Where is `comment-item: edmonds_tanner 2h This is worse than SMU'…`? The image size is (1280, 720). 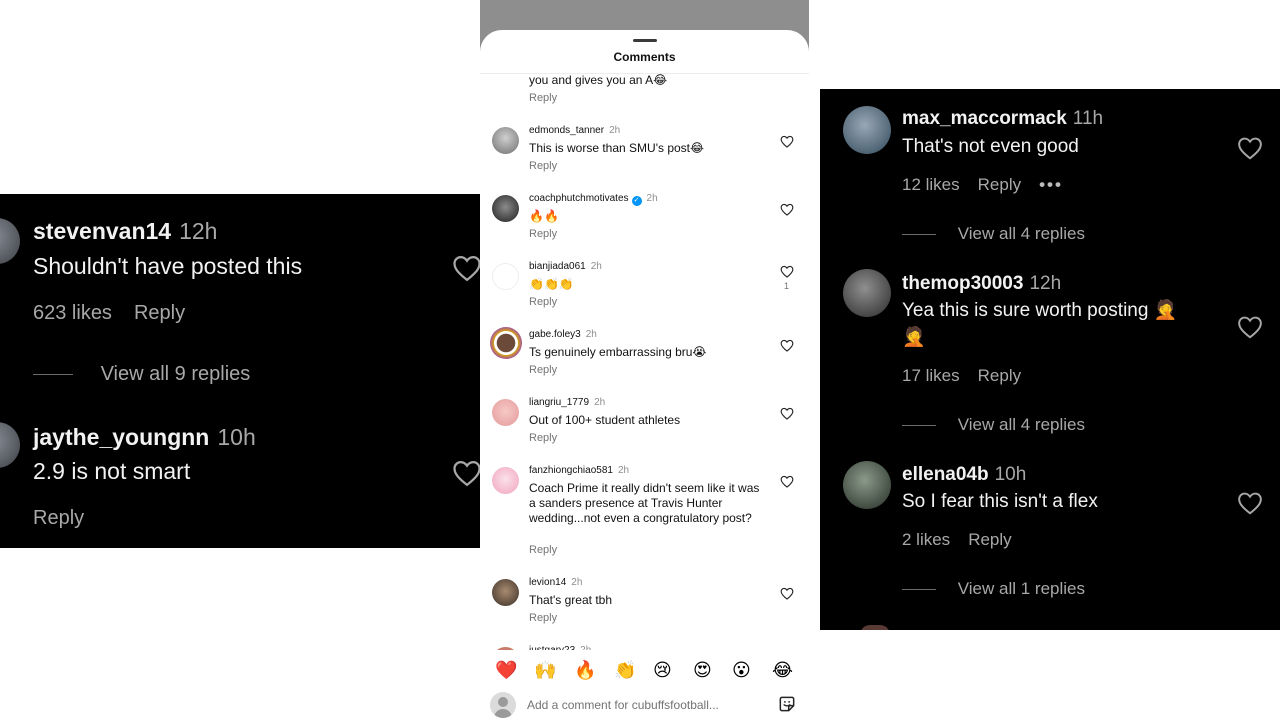
comment-item: edmonds_tanner 2h This is worse than SMU'… is located at coordinates (644, 154).